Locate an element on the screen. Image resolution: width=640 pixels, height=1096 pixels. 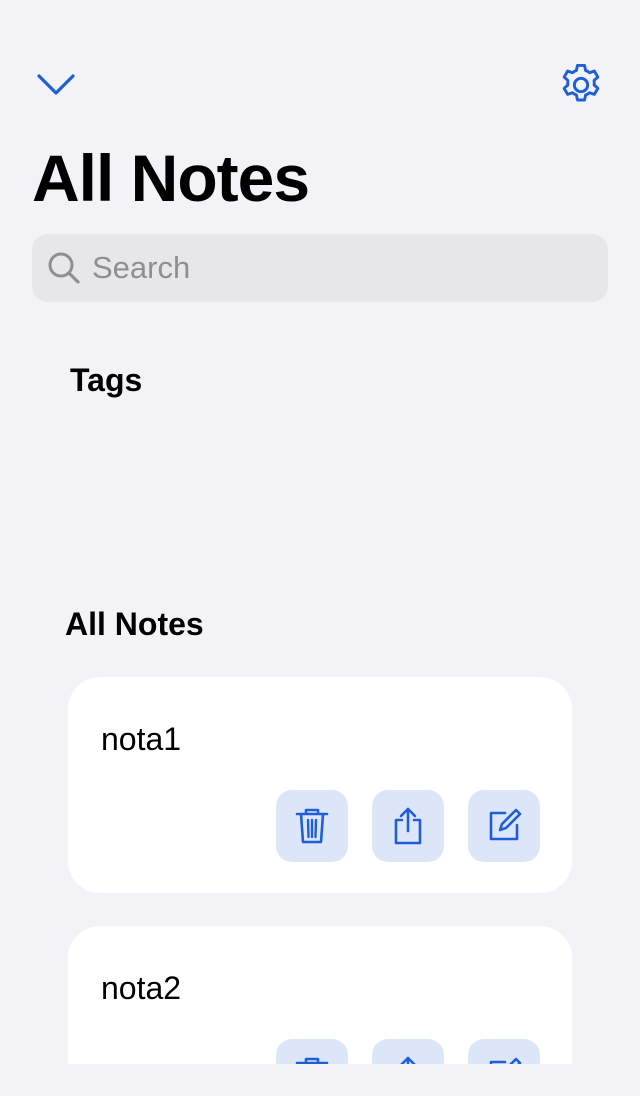
collapse-button is located at coordinates (56, 84).